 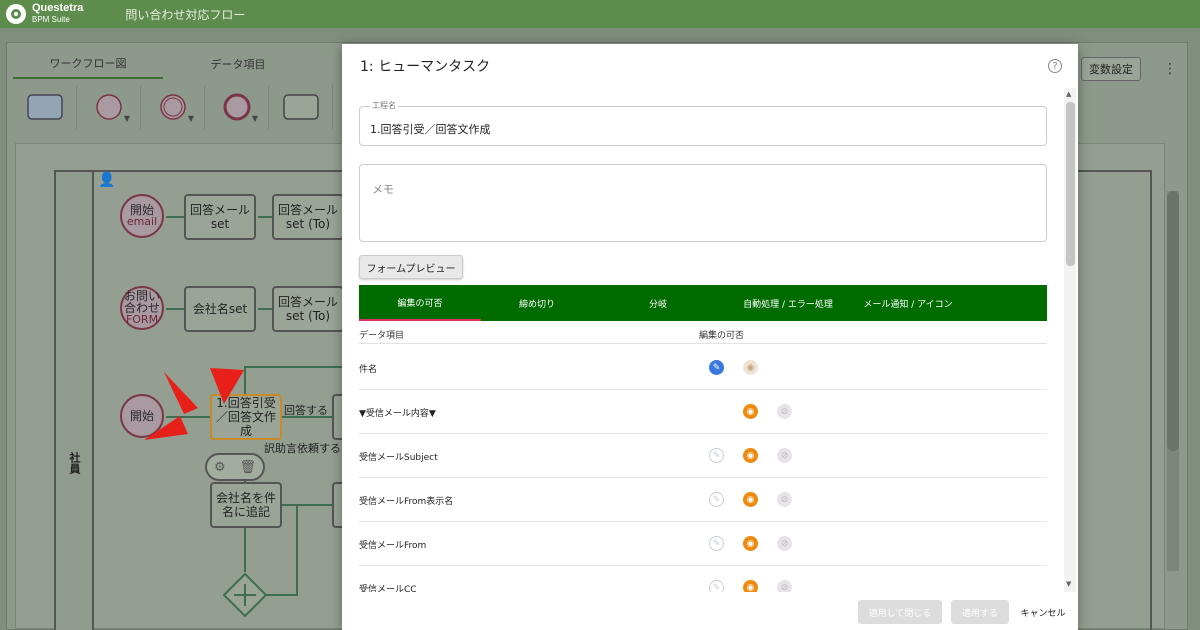 What do you see at coordinates (107, 180) in the screenshot?
I see `user-icon: 👤` at bounding box center [107, 180].